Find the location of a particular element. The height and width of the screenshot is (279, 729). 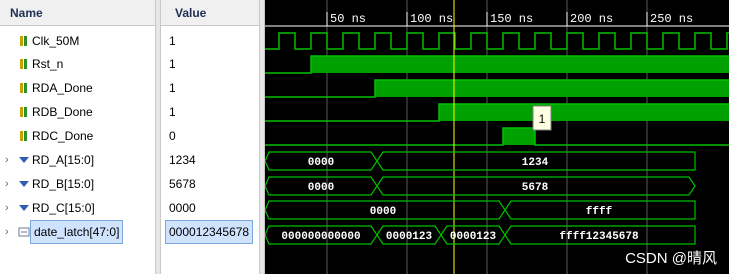

signal-row-rd-c: › RD_C[15:0] is located at coordinates (77, 208).